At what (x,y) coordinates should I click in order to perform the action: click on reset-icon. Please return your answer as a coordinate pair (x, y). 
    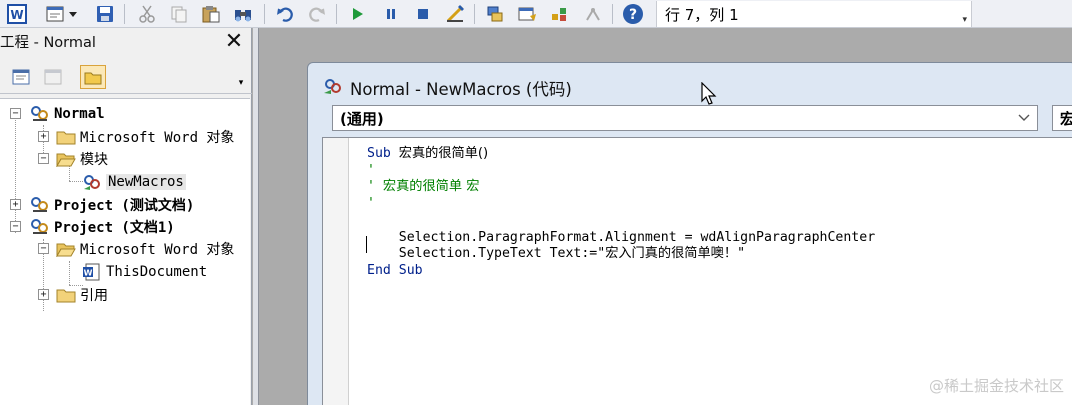
    Looking at the image, I should click on (423, 14).